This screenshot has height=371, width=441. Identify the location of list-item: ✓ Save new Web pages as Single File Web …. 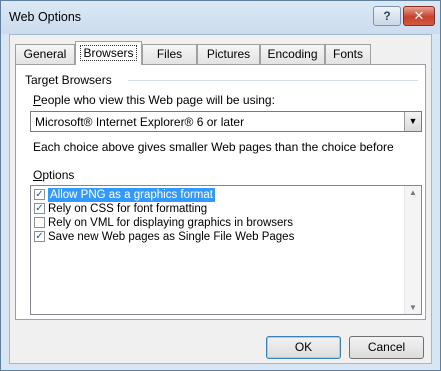
(218, 237).